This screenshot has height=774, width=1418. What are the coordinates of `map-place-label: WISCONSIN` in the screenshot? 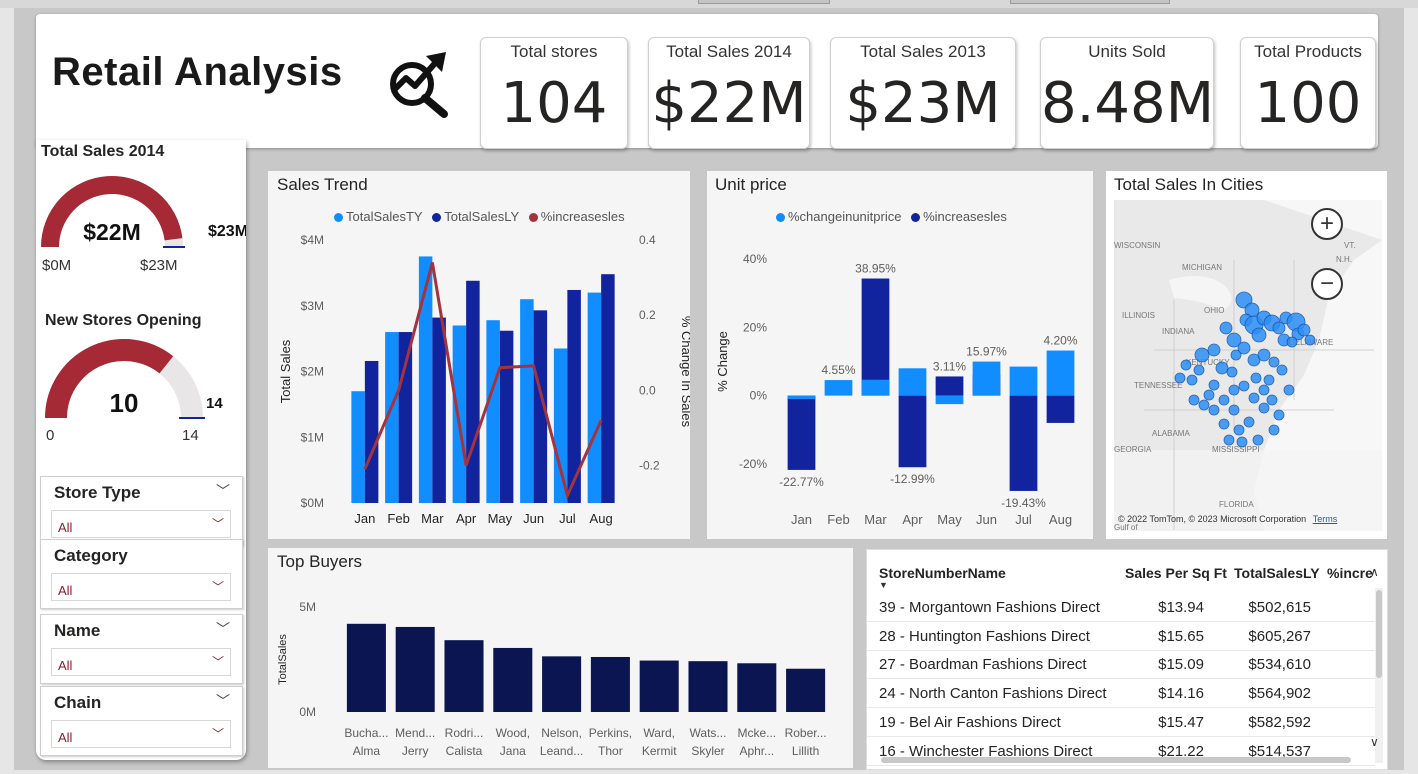 It's located at (1137, 245).